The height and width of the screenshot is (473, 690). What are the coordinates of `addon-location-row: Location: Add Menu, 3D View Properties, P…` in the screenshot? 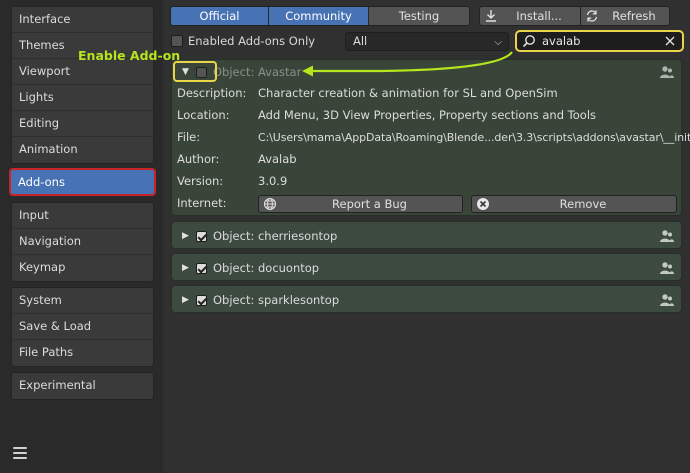 It's located at (386, 115).